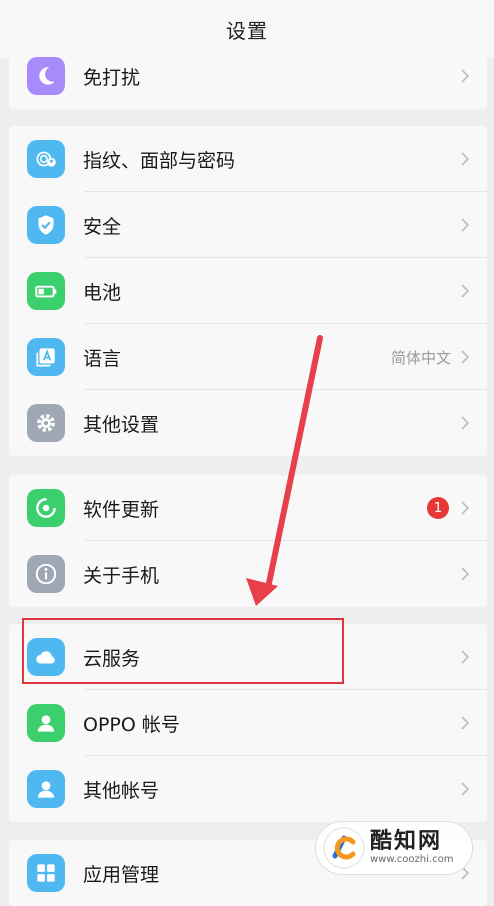 This screenshot has height=906, width=494. I want to click on settings-group-system: 软件更新 1 关于手机, so click(248, 541).